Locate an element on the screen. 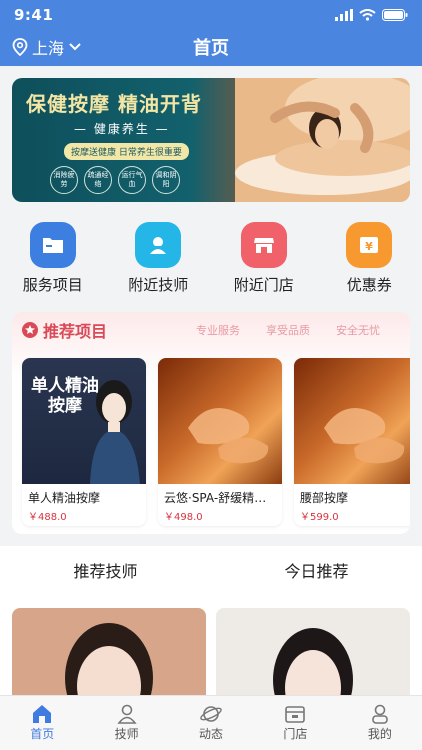 This screenshot has height=750, width=422. recommend-title: 推荐项目 is located at coordinates (75, 331).